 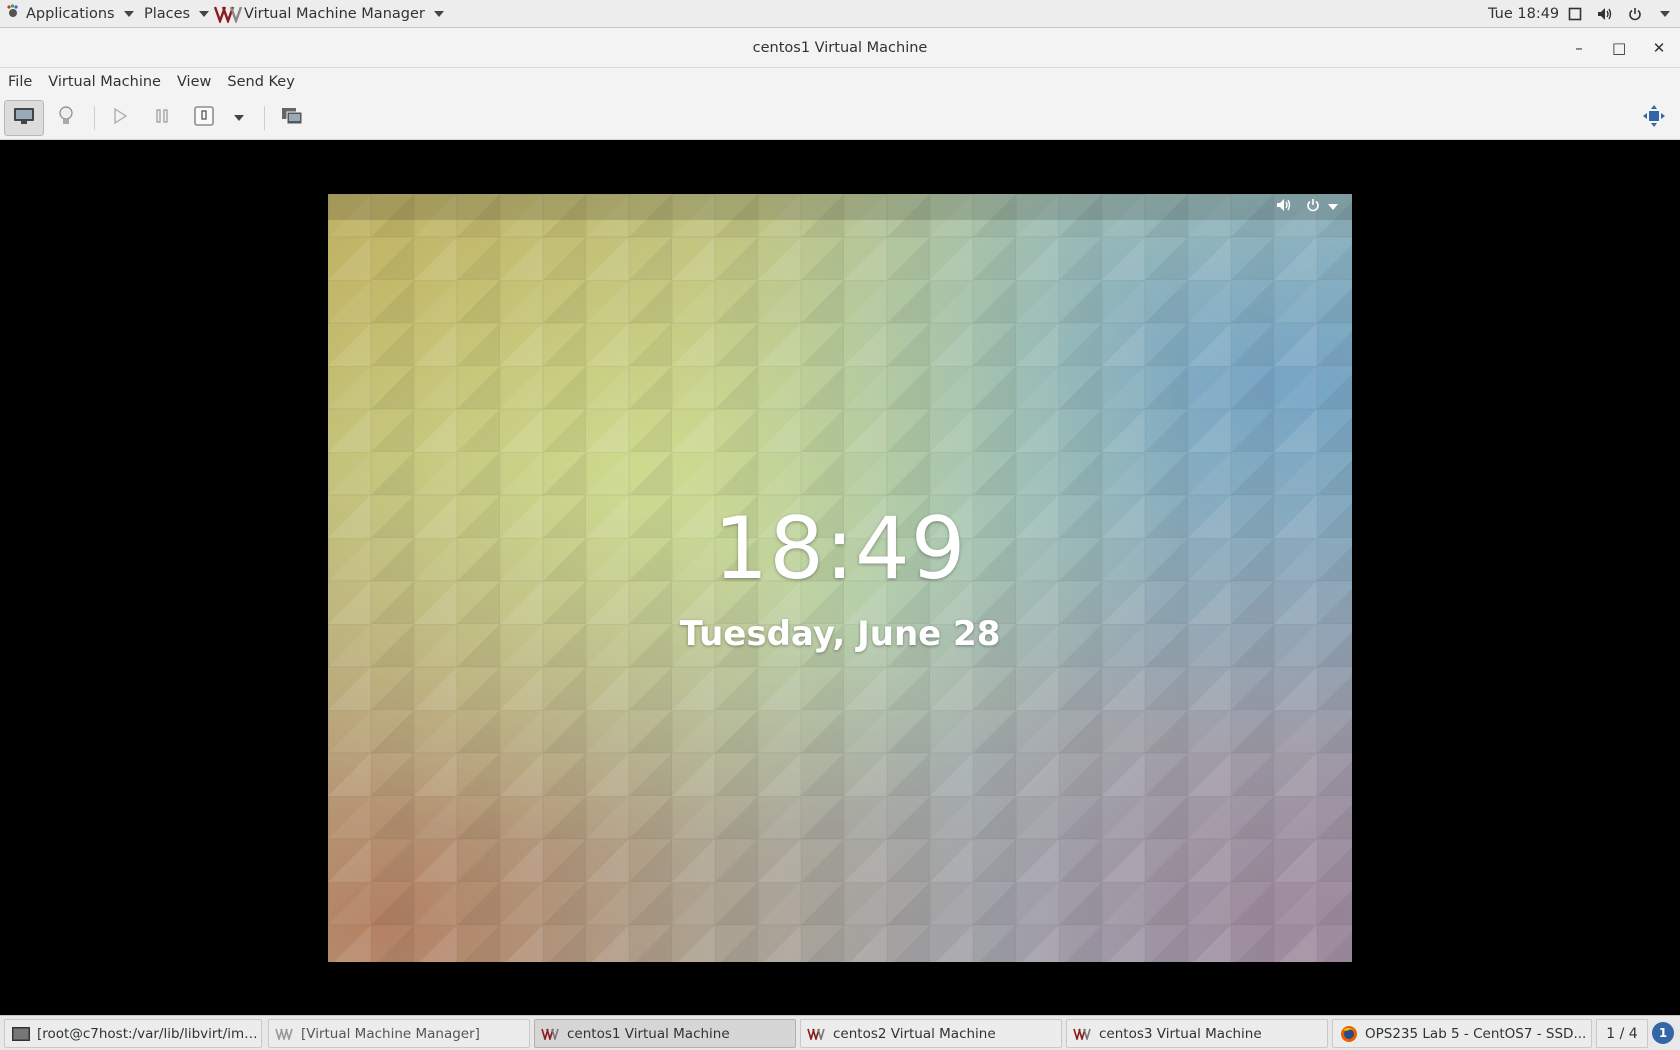 I want to click on taskbar-item-label: [Virtual Machine Manager], so click(x=390, y=1033).